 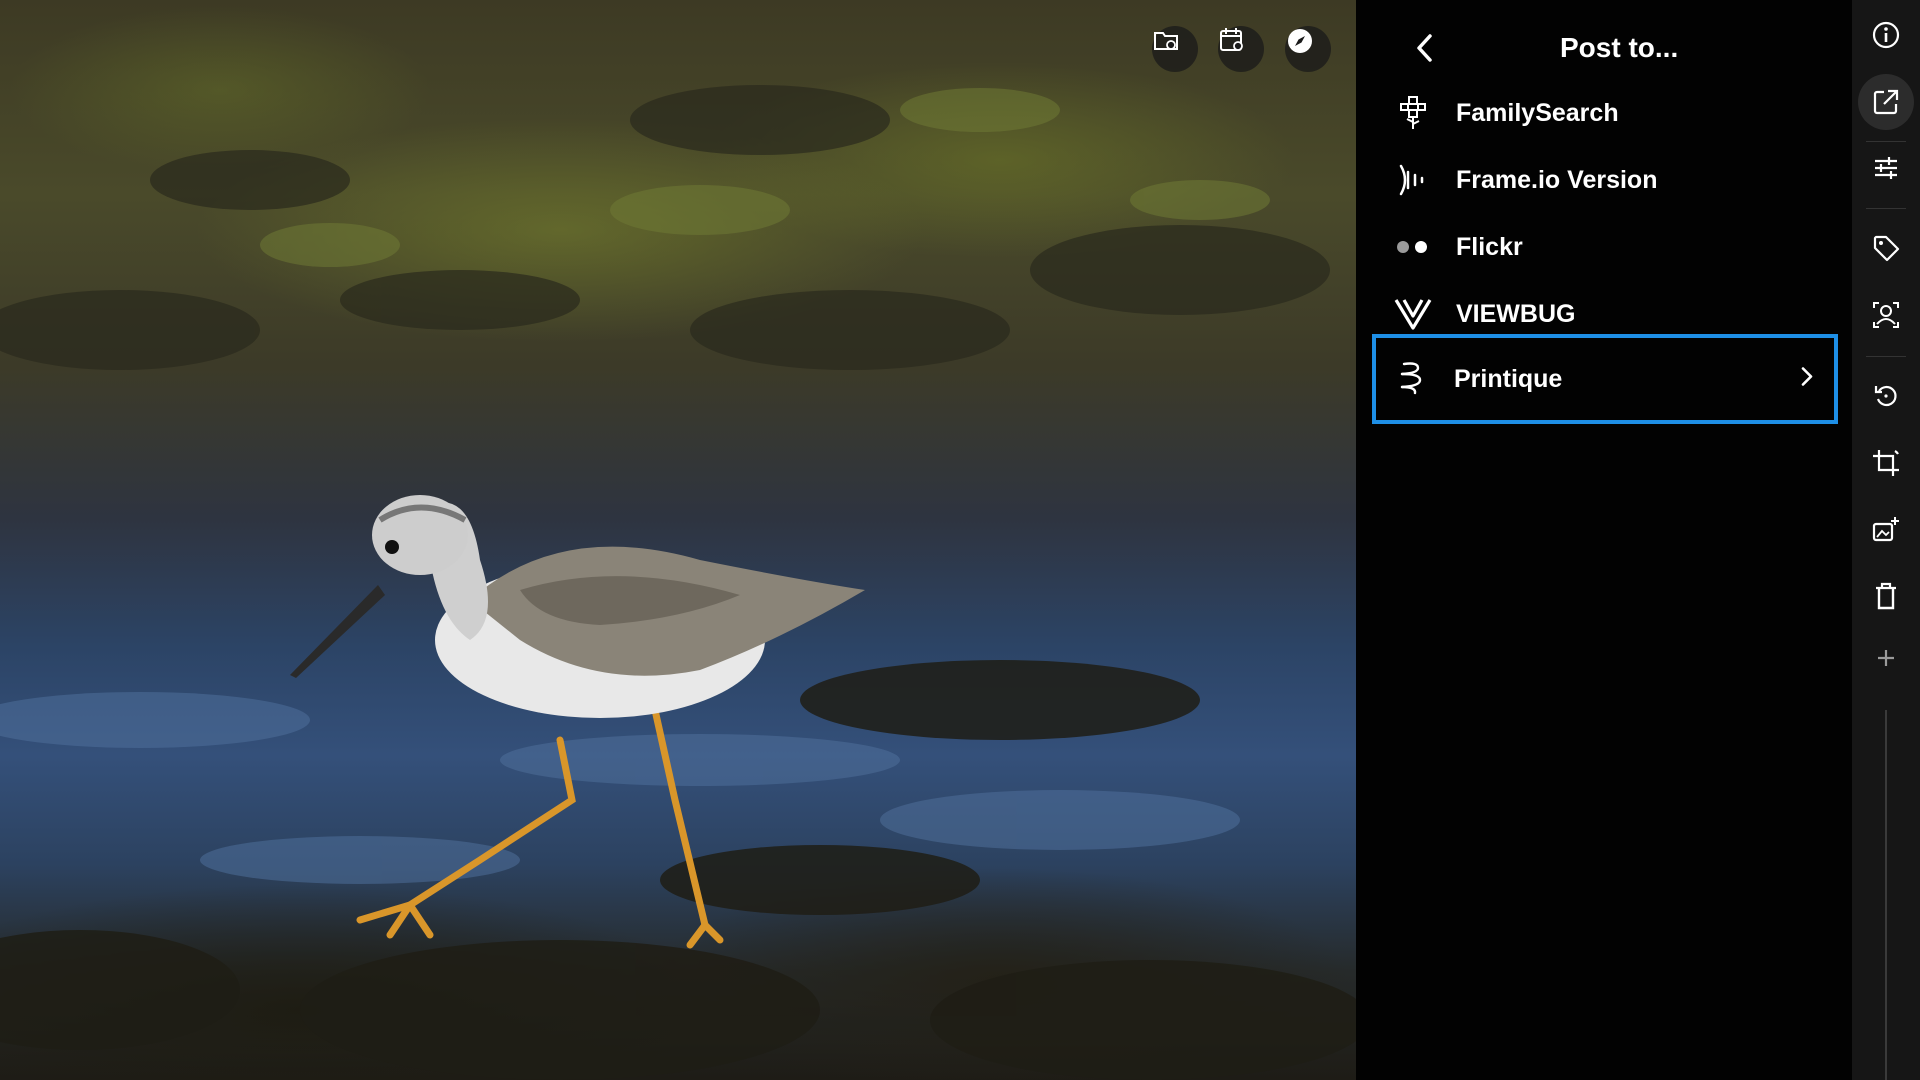 I want to click on service-frameio: Frame.io Version, so click(x=1605, y=180).